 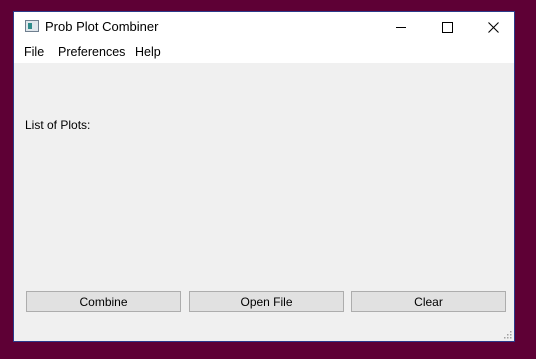 What do you see at coordinates (508, 335) in the screenshot?
I see `resize-grip-icon` at bounding box center [508, 335].